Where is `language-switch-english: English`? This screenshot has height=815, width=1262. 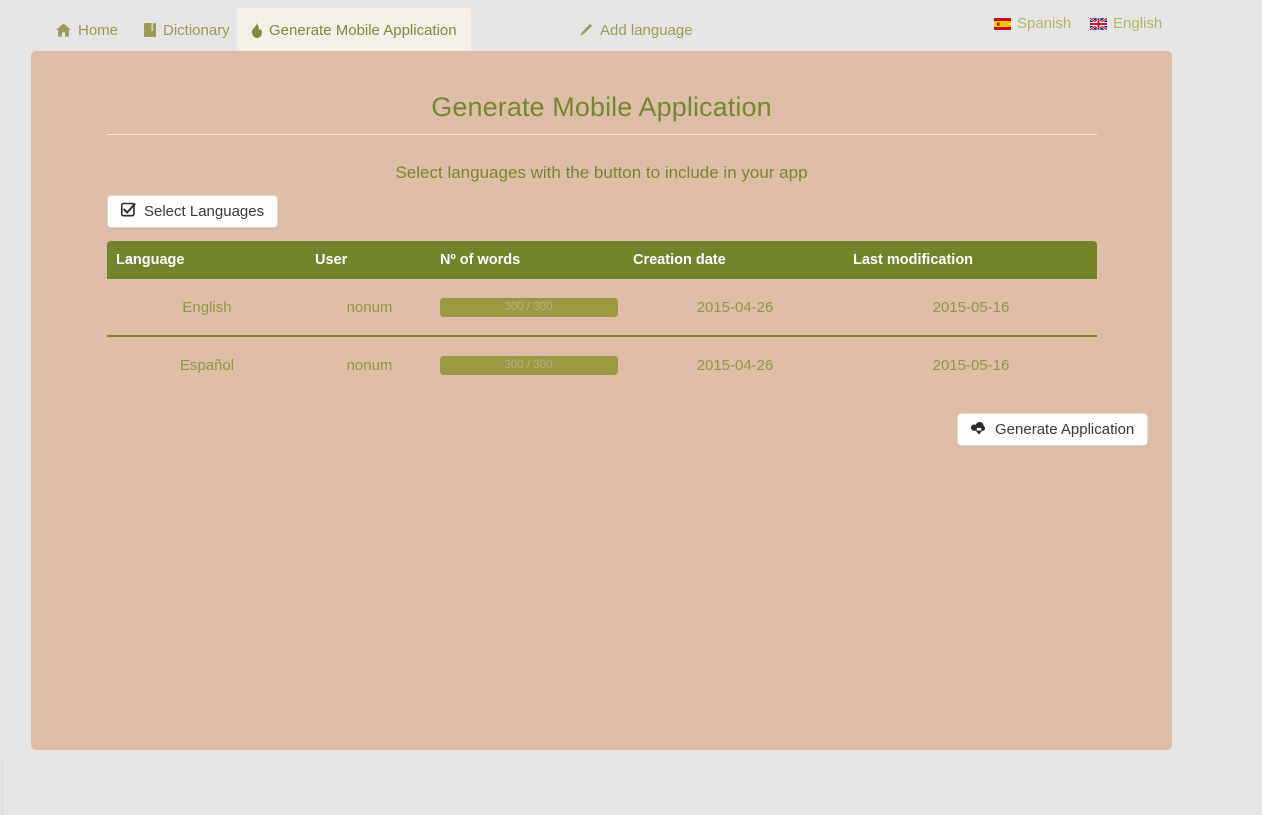 language-switch-english: English is located at coordinates (1126, 23).